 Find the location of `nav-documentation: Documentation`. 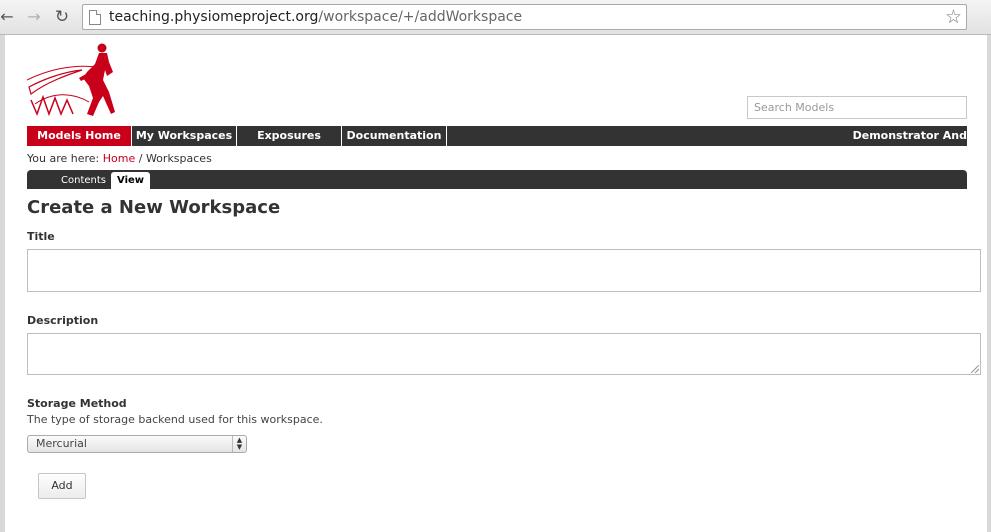

nav-documentation: Documentation is located at coordinates (394, 136).